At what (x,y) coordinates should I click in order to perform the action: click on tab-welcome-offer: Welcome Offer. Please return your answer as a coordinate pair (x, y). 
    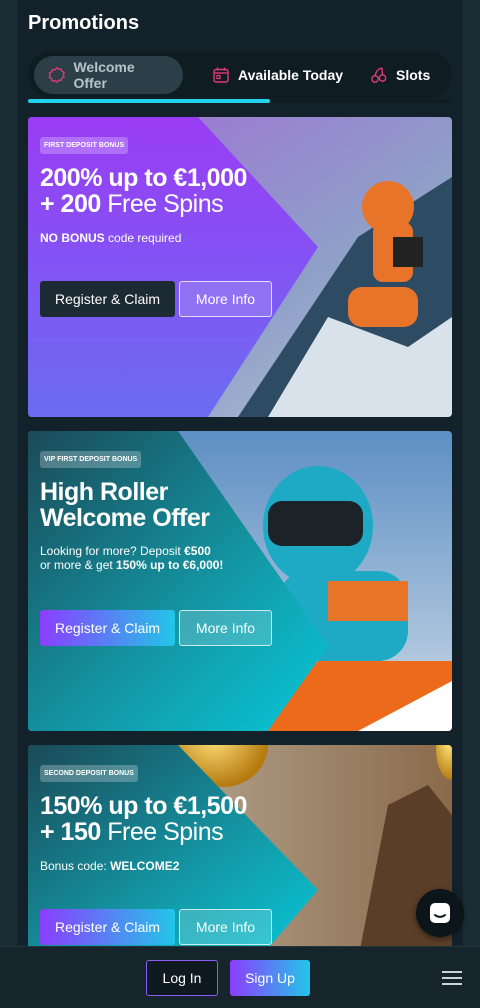
    Looking at the image, I should click on (108, 75).